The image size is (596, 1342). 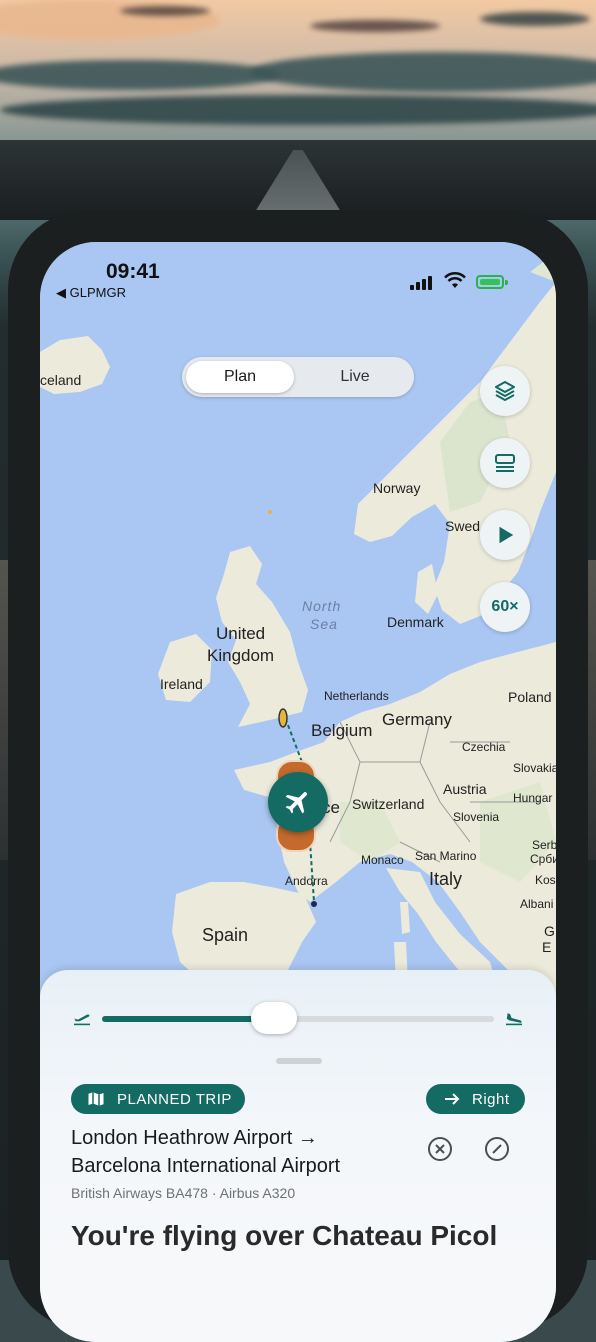 I want to click on toggle-live: Live, so click(x=355, y=377).